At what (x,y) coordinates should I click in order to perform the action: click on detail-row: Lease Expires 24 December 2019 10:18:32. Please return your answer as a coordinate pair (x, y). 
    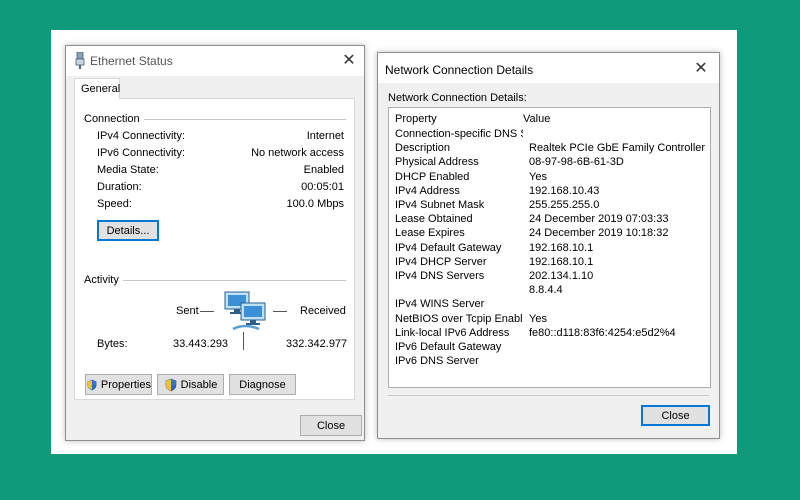
    Looking at the image, I should click on (552, 234).